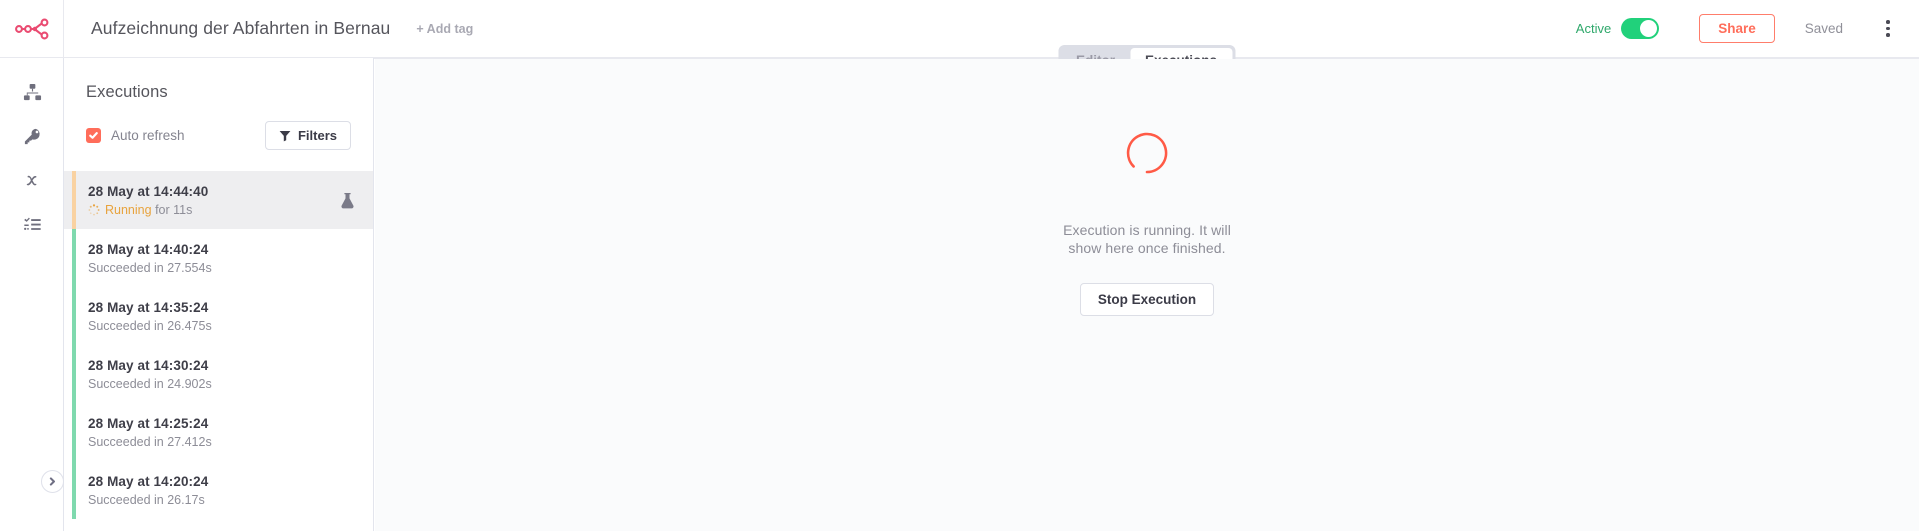 Image resolution: width=1919 pixels, height=531 pixels. I want to click on checkmark-icon, so click(93, 135).